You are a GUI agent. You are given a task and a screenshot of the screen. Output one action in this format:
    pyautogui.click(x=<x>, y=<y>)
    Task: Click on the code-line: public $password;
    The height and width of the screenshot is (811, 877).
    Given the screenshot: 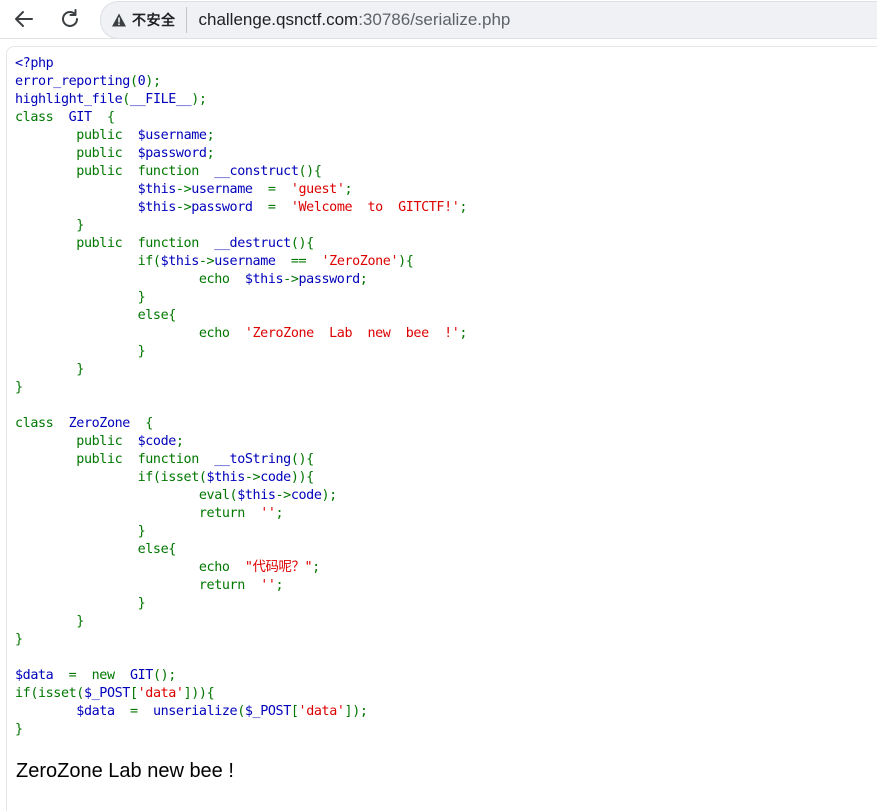 What is the action you would take?
    pyautogui.click(x=241, y=154)
    